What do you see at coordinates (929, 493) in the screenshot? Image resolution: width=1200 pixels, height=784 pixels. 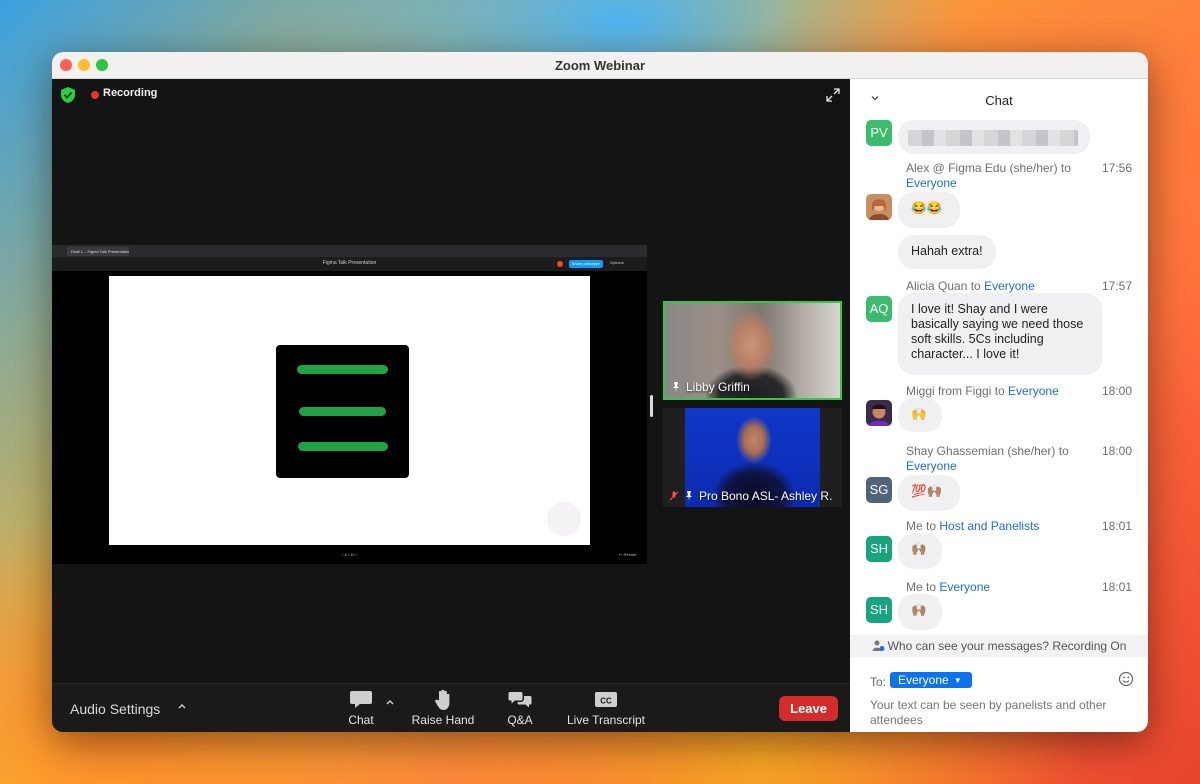 I see `message-bubble: 💯🙌🏽` at bounding box center [929, 493].